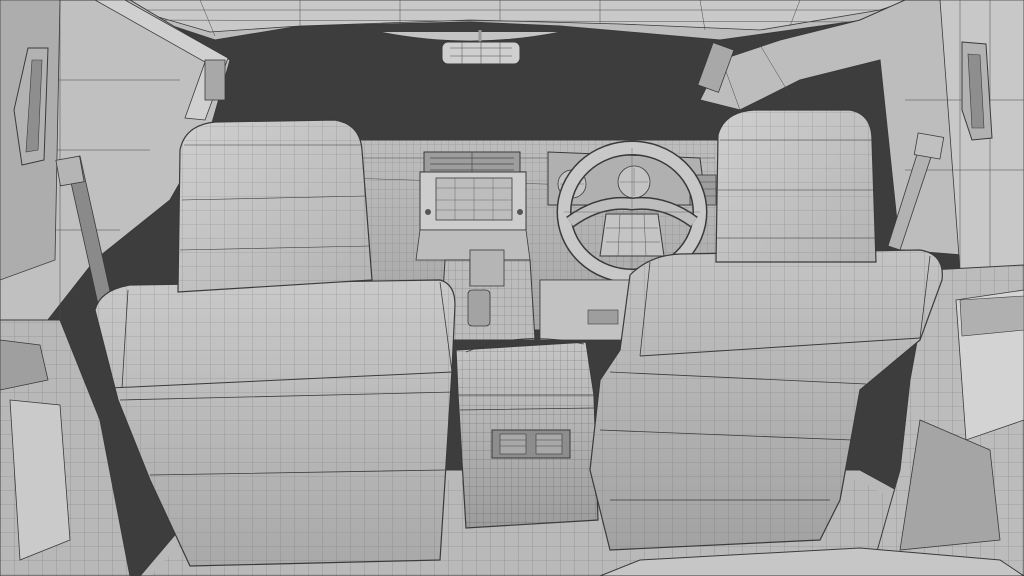 This screenshot has width=1024, height=576. Describe the element at coordinates (531, 444) in the screenshot. I see `rear-vent-mesh` at that location.